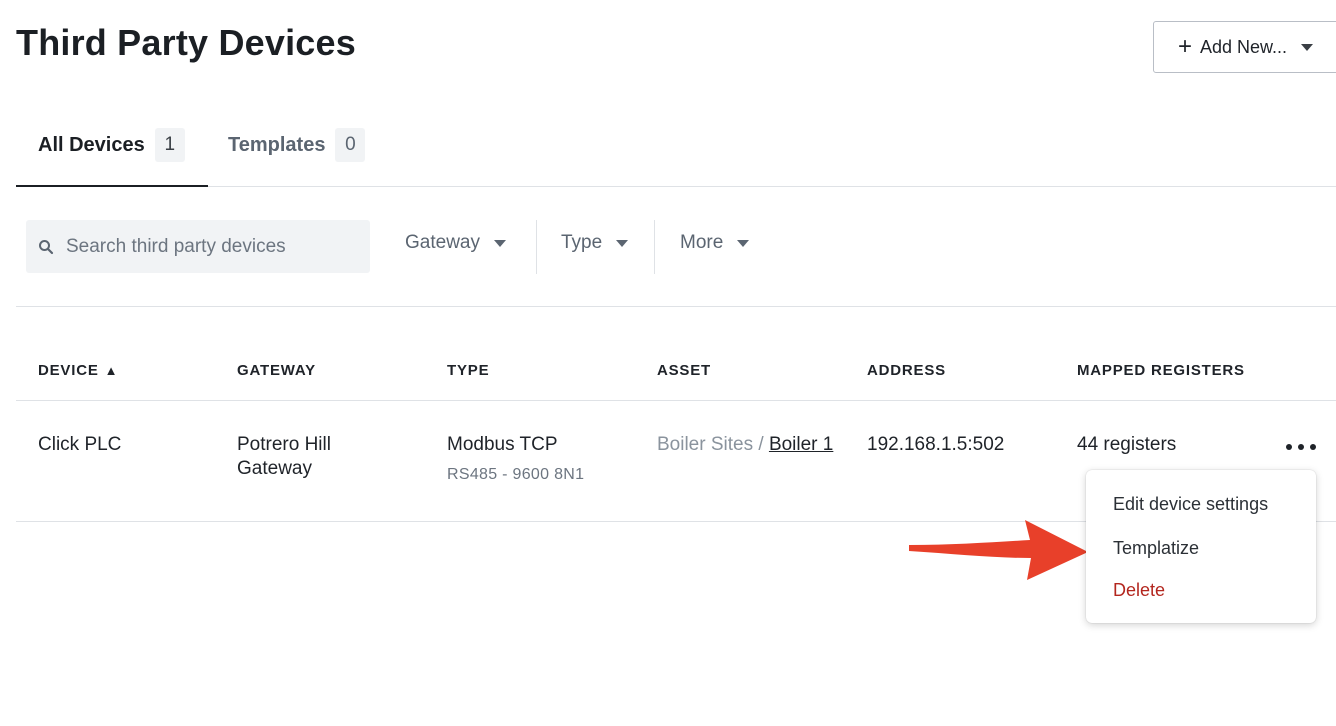 The height and width of the screenshot is (726, 1336). Describe the element at coordinates (1127, 444) in the screenshot. I see `mapped-registers: 44 registers` at that location.